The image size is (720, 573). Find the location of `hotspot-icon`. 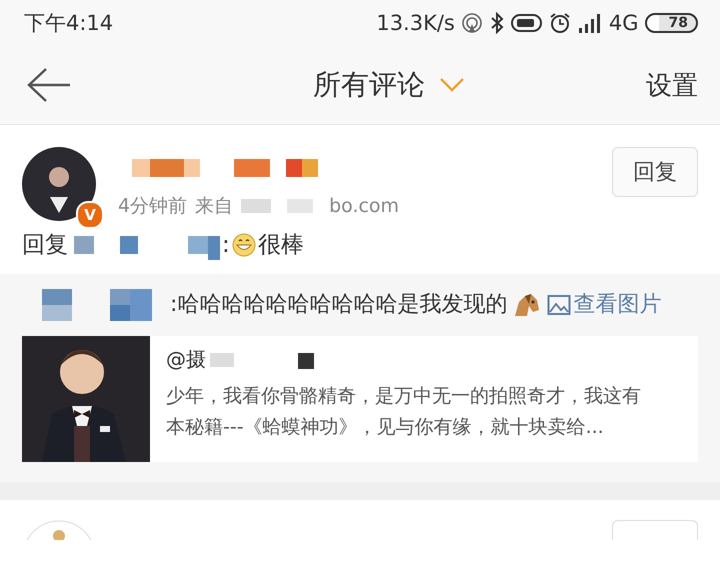

hotspot-icon is located at coordinates (471, 23).